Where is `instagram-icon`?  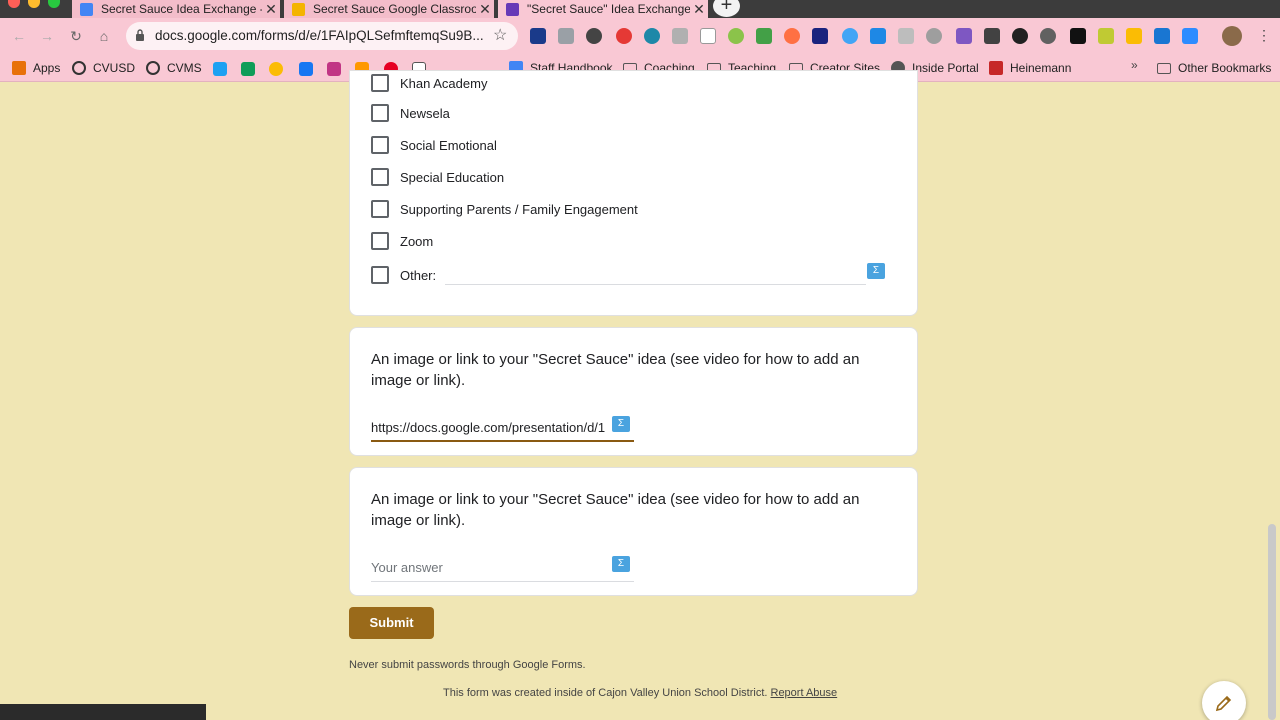 instagram-icon is located at coordinates (334, 69).